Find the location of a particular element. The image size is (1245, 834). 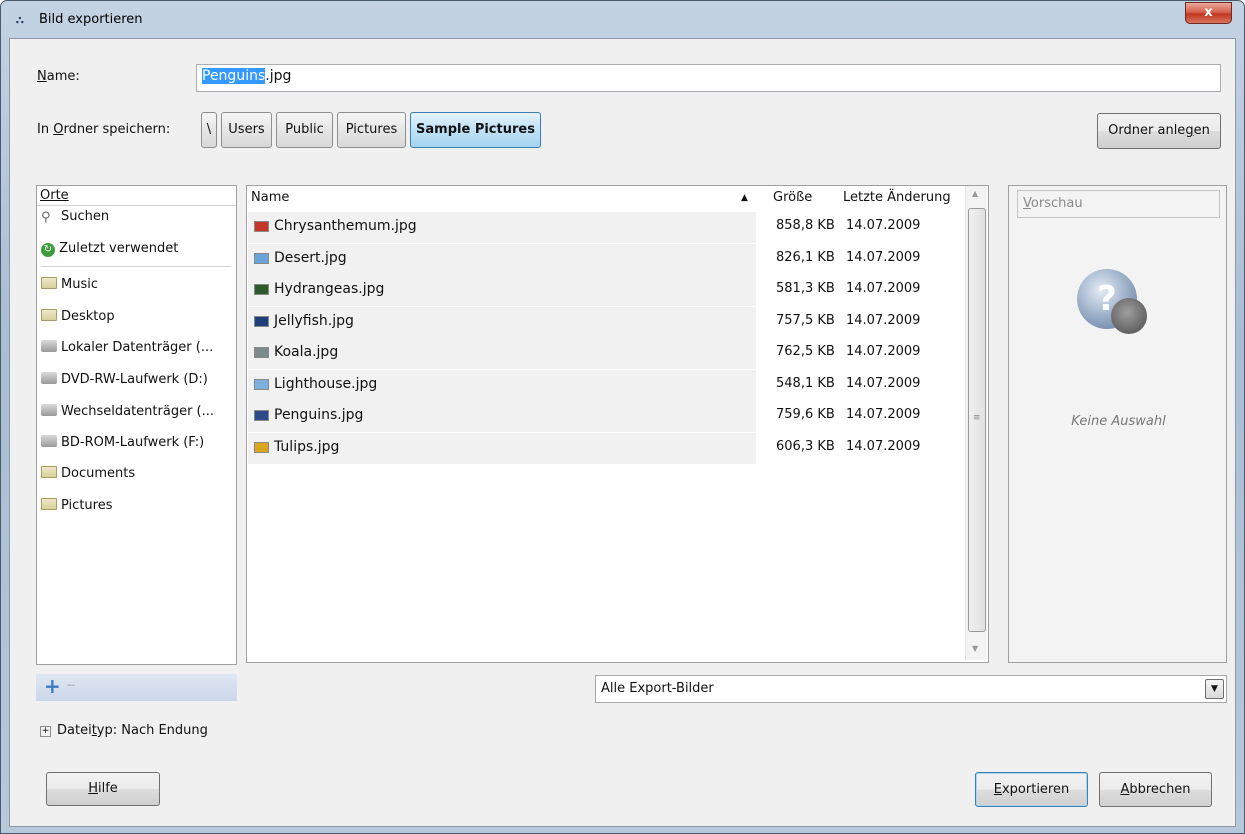

places-separator is located at coordinates (136, 266).